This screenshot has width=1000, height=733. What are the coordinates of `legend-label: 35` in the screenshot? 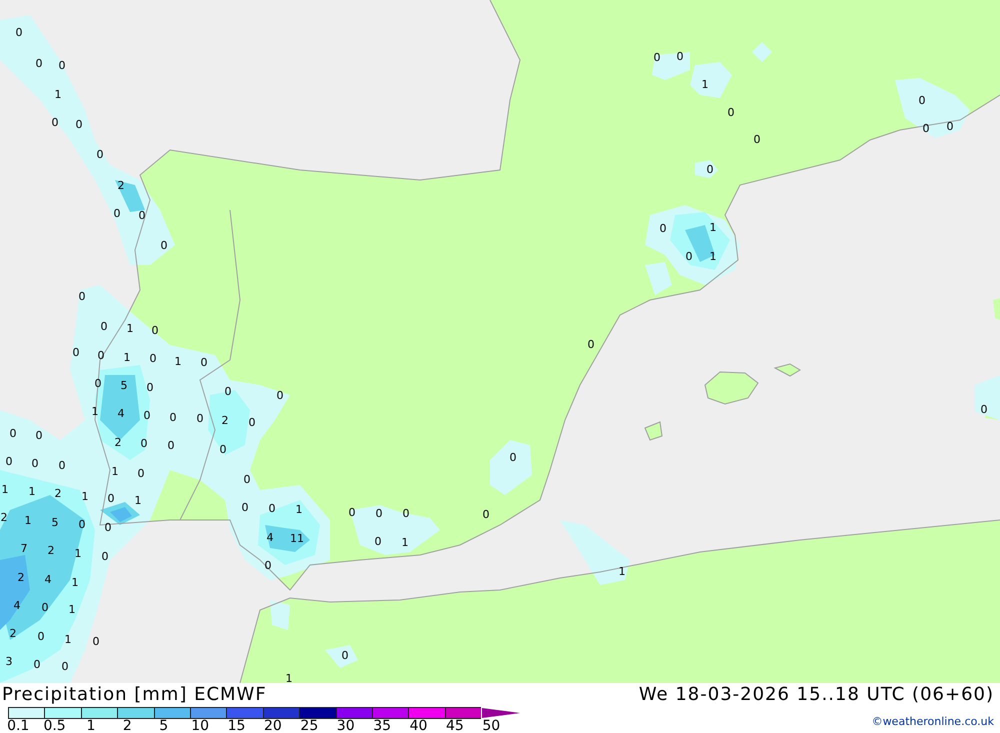 It's located at (382, 725).